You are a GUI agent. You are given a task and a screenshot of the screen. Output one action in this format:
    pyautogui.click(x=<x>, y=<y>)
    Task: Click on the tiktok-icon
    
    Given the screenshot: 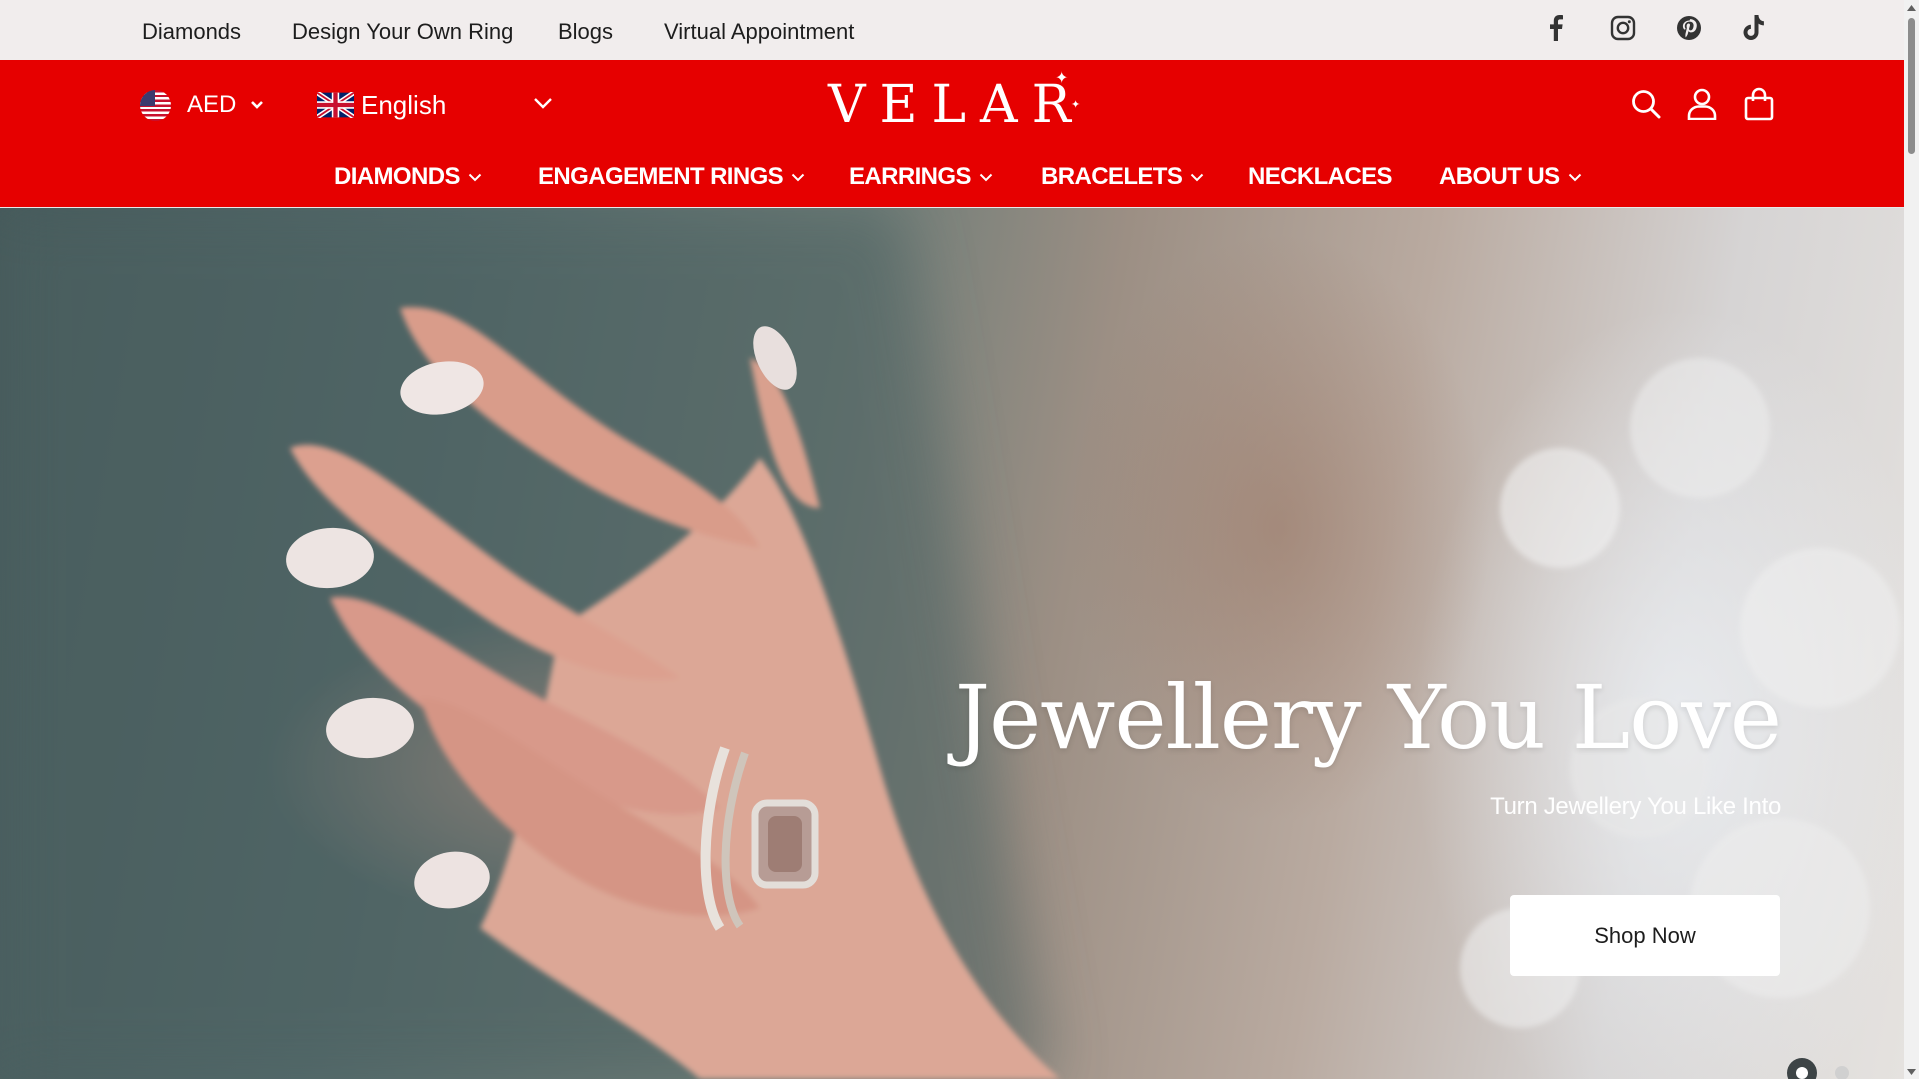 What is the action you would take?
    pyautogui.click(x=1754, y=28)
    